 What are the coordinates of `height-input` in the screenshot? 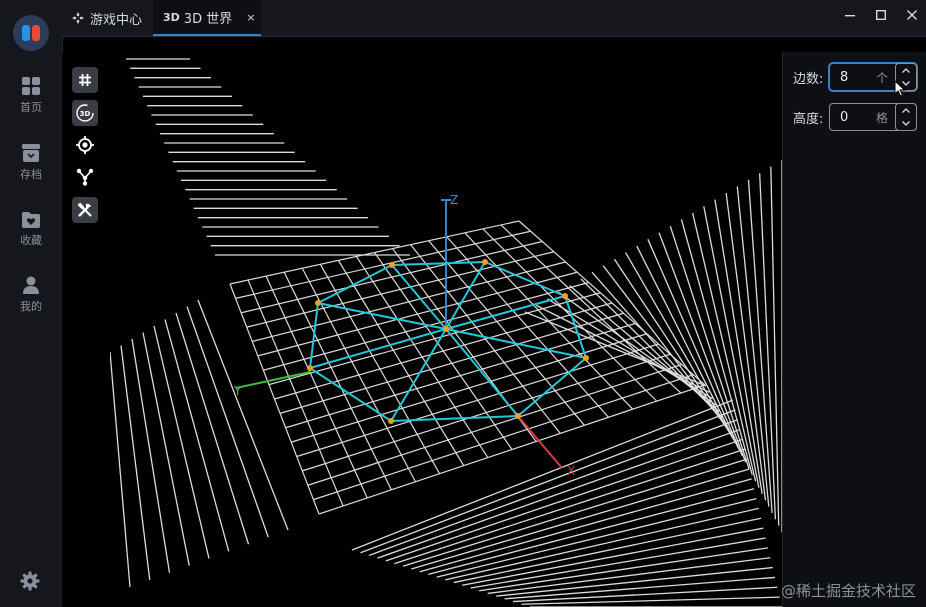 It's located at (850, 117).